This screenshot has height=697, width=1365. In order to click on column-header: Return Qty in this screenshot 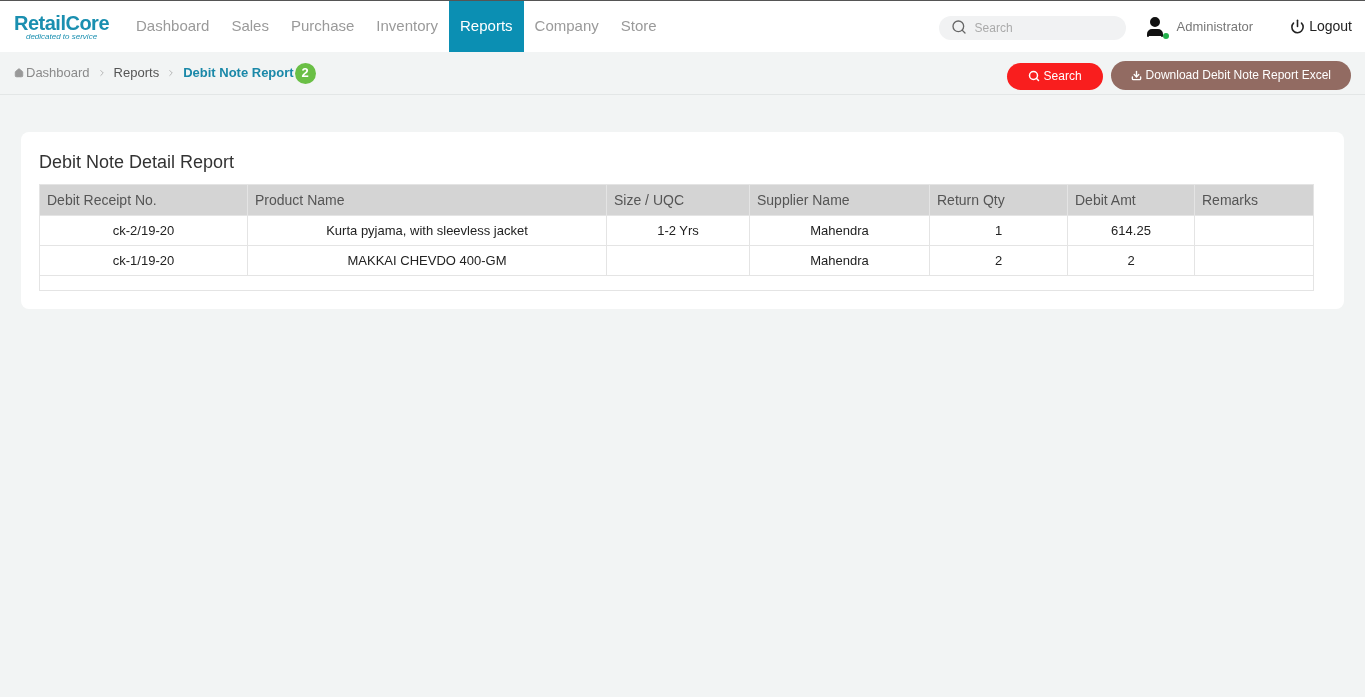, I will do `click(998, 200)`.